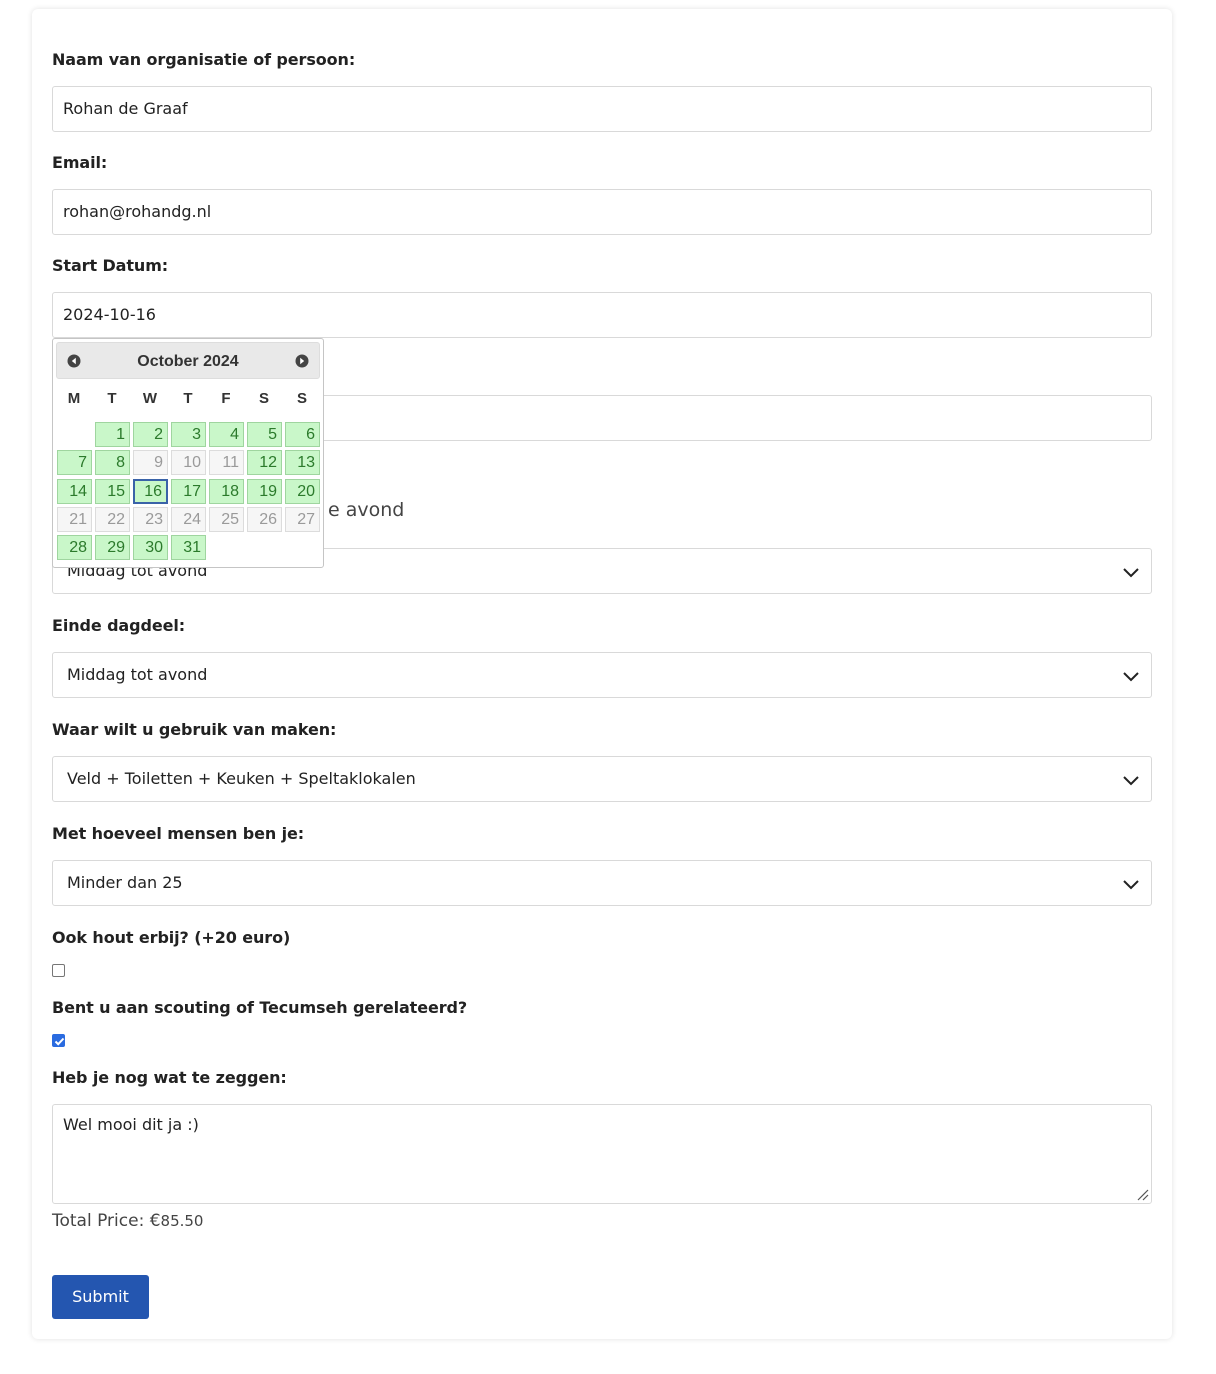 The width and height of the screenshot is (1216, 1374). I want to click on datepicker-title: October 2024, so click(188, 361).